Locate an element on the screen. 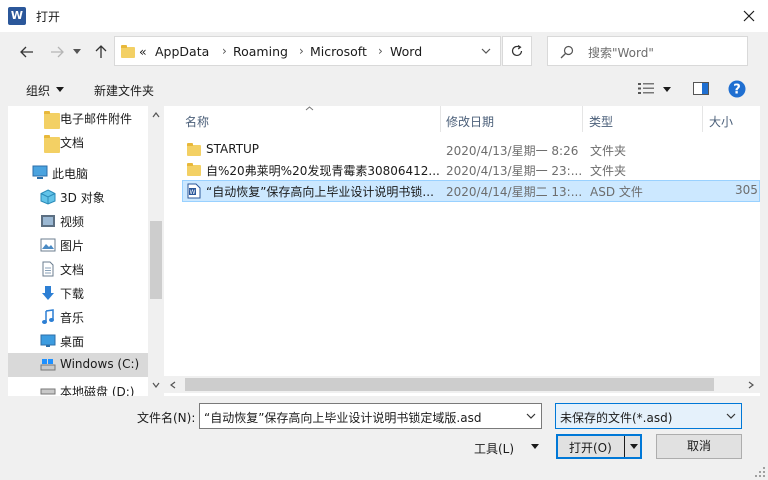  word-document-icon: W is located at coordinates (194, 191).